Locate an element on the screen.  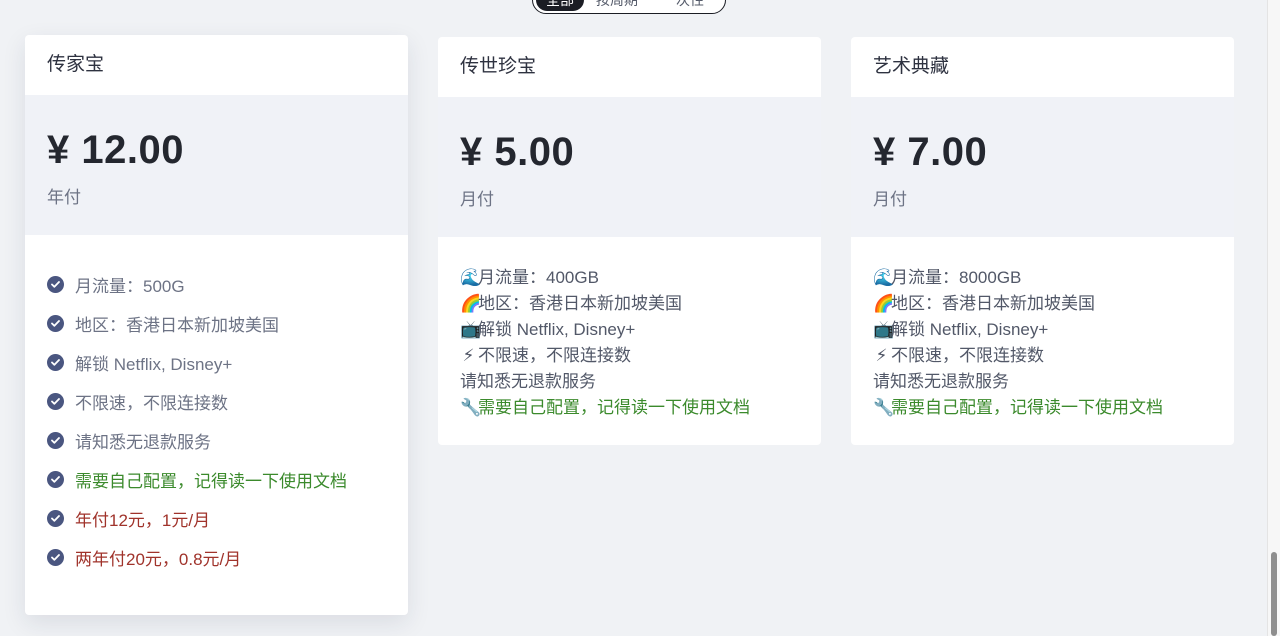
plan-name: 艺术典藏 is located at coordinates (911, 66).